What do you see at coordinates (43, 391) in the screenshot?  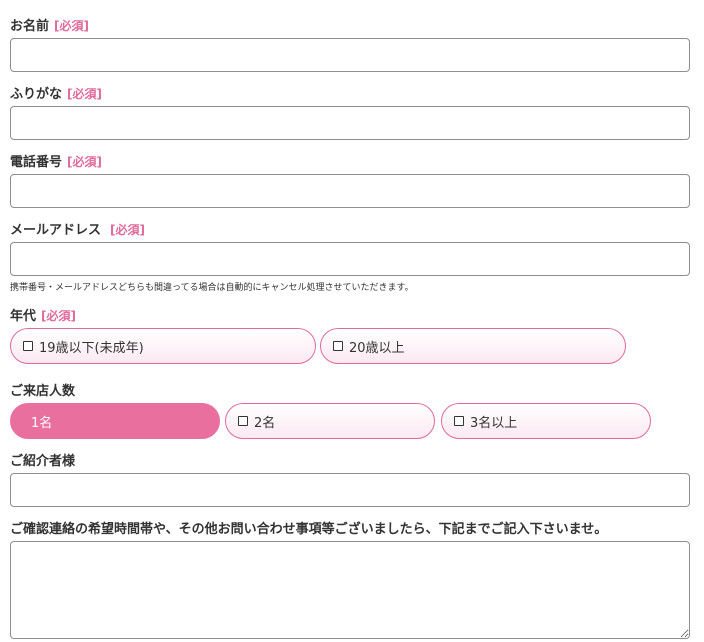 I see `guests-label: ご来店人数` at bounding box center [43, 391].